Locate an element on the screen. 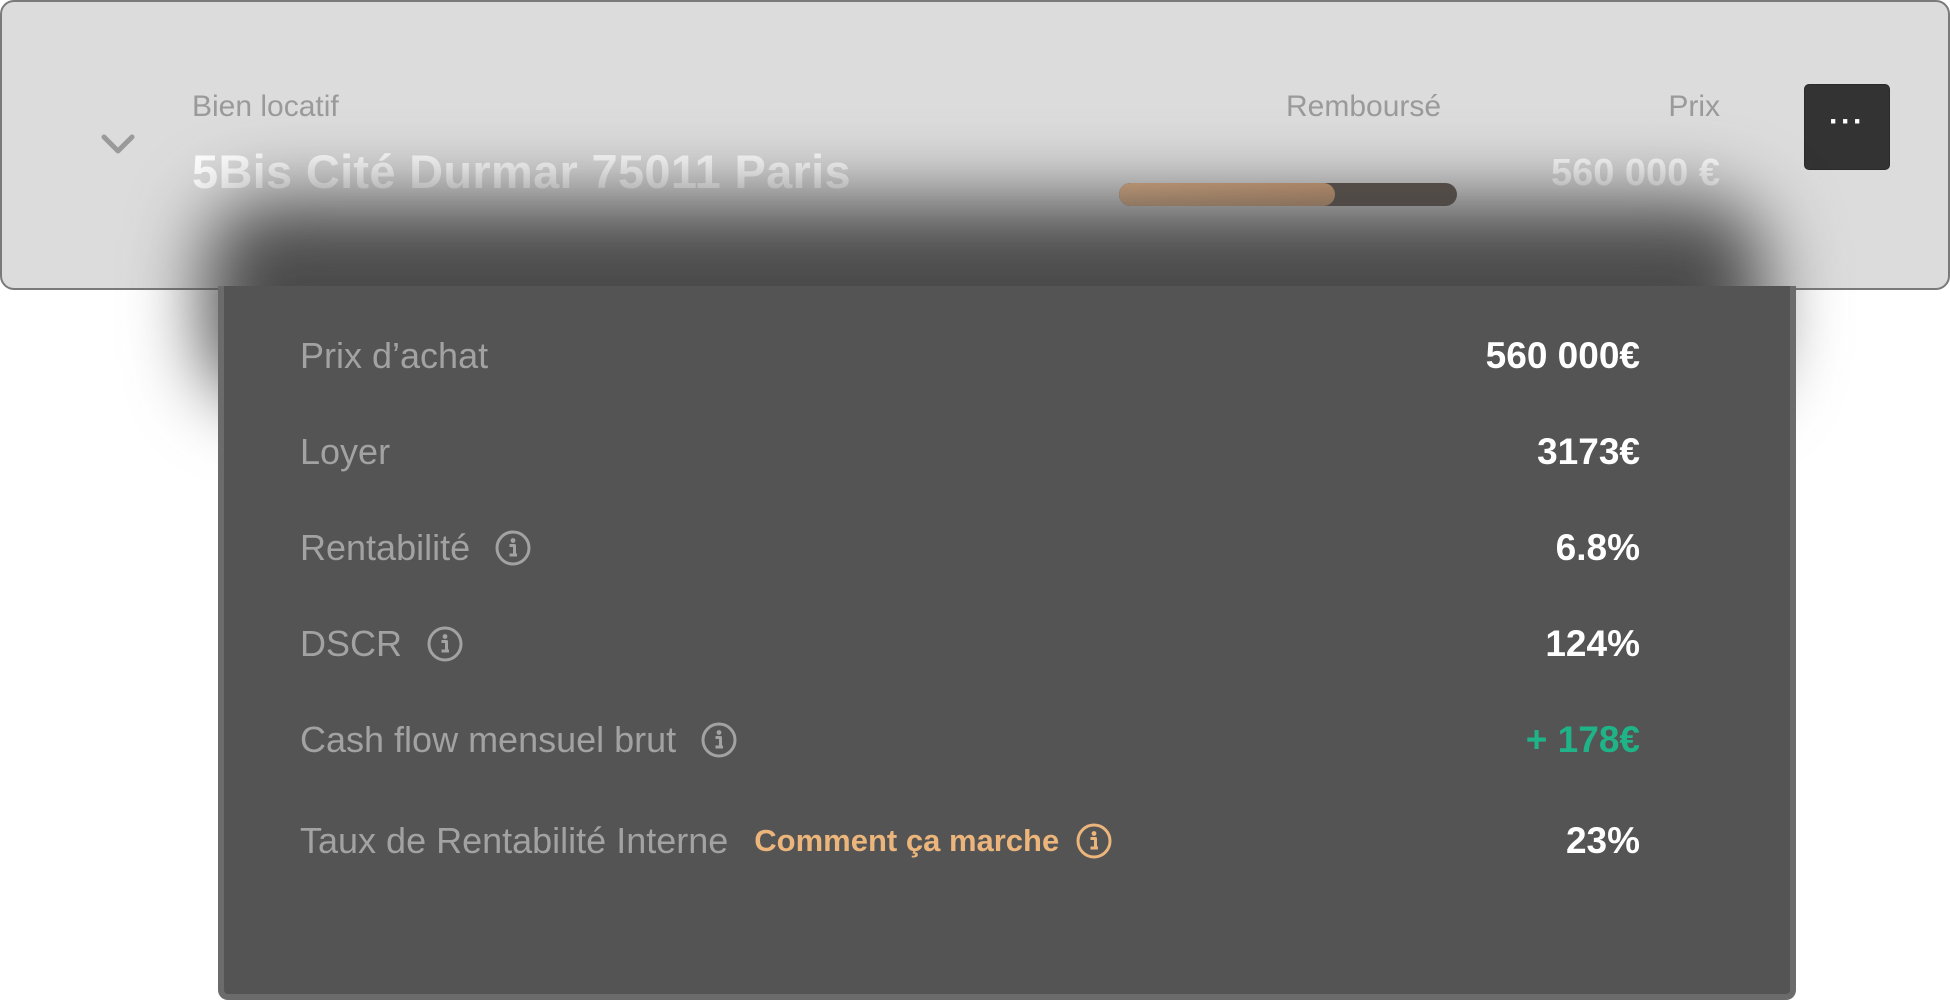 This screenshot has width=1950, height=1000. detail-label-text: Rentabilité is located at coordinates (385, 547).